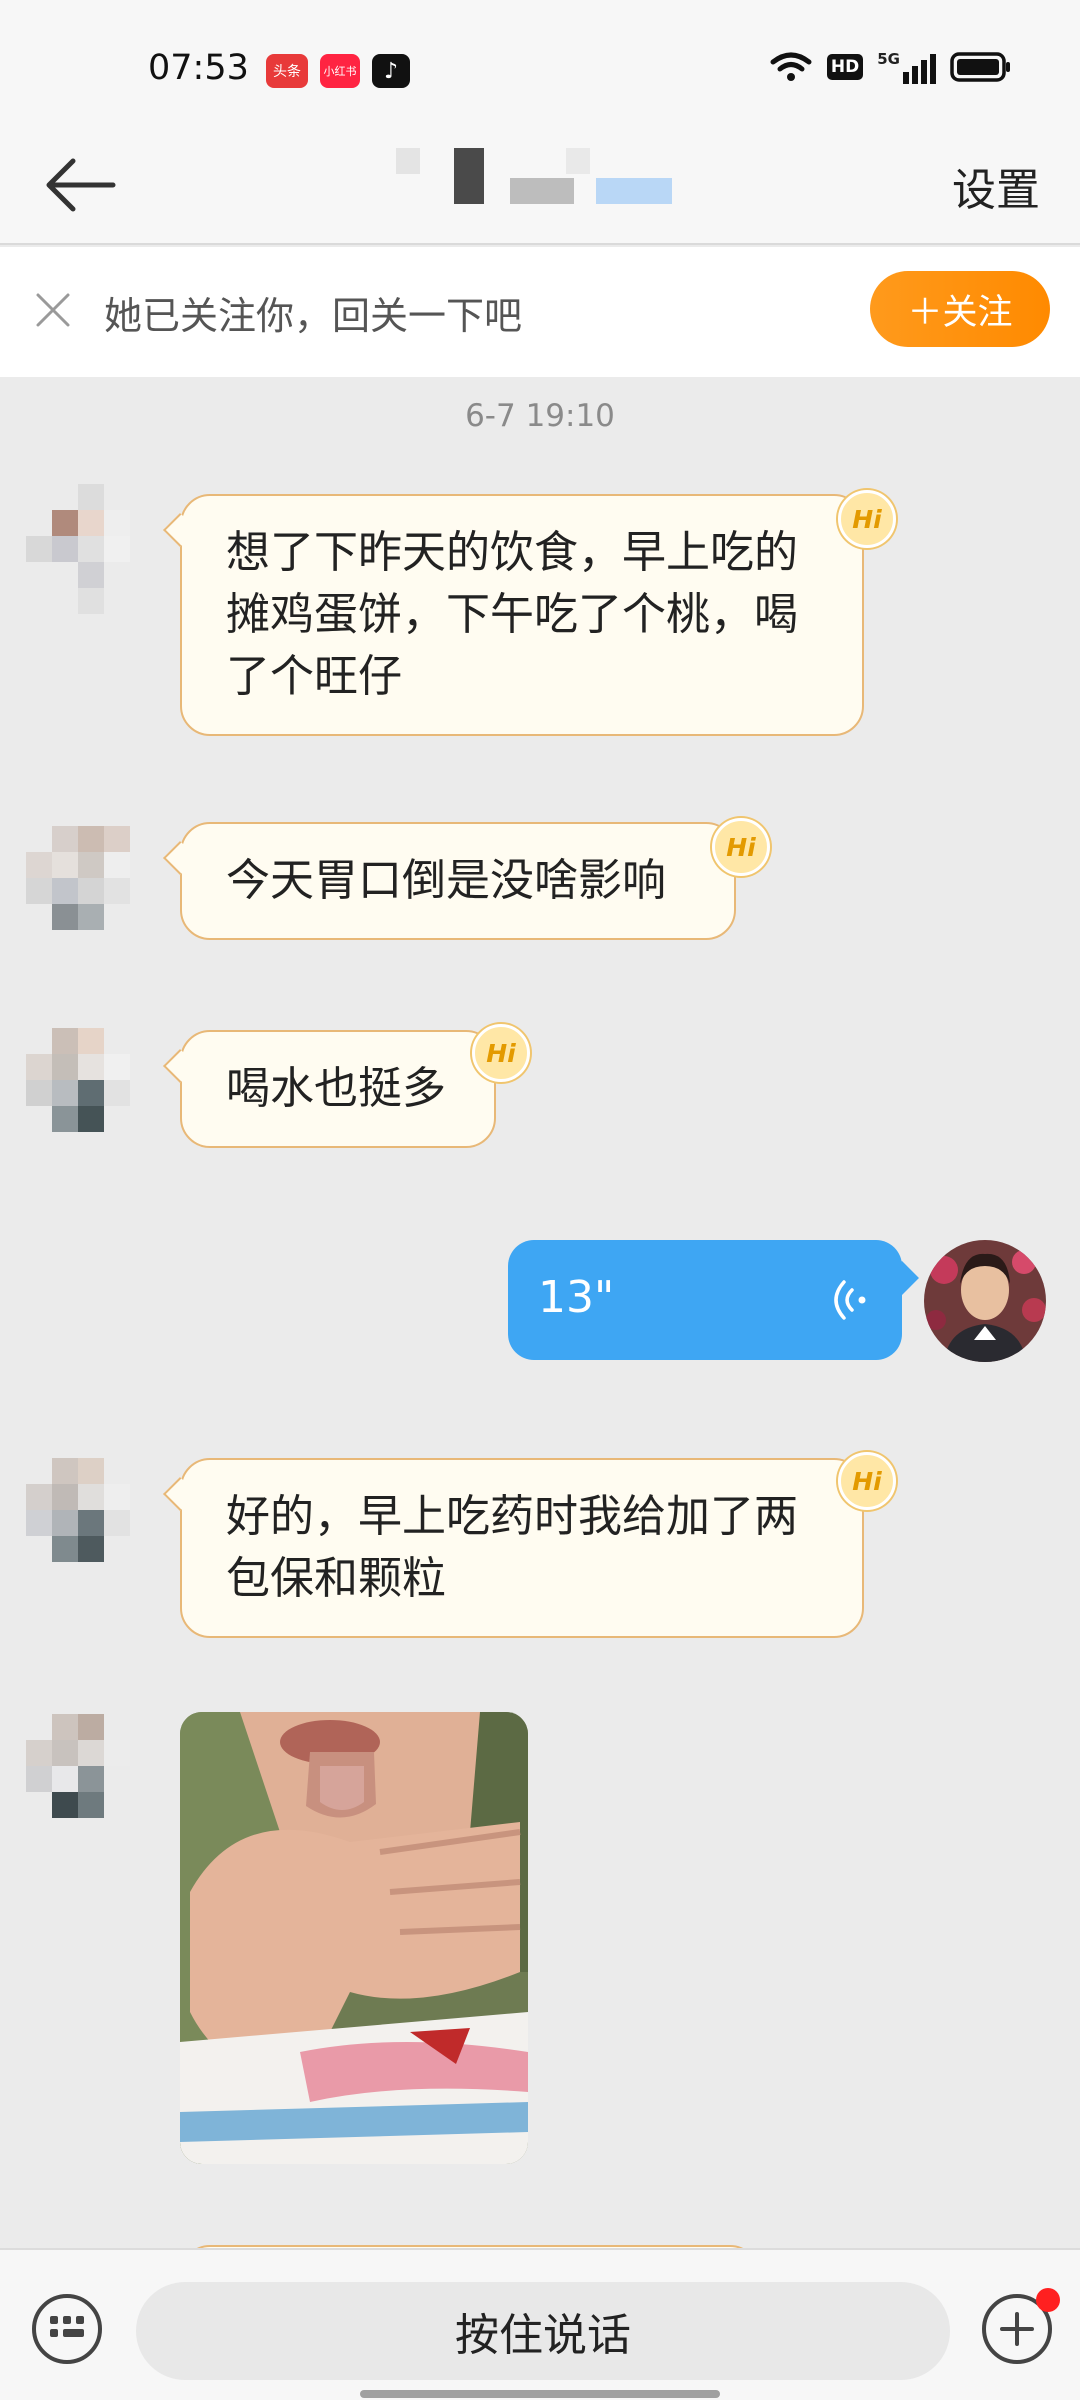  I want to click on nav-bar: 设置, so click(540, 187).